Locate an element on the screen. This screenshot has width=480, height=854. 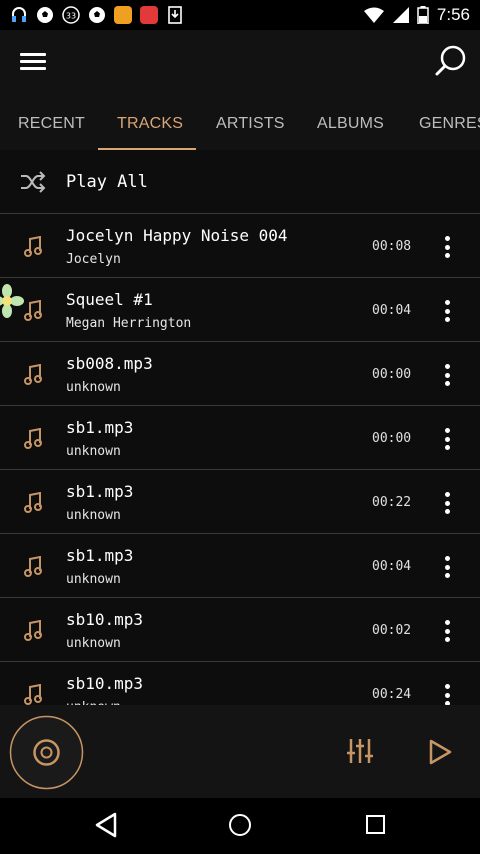
search-icon is located at coordinates (451, 61).